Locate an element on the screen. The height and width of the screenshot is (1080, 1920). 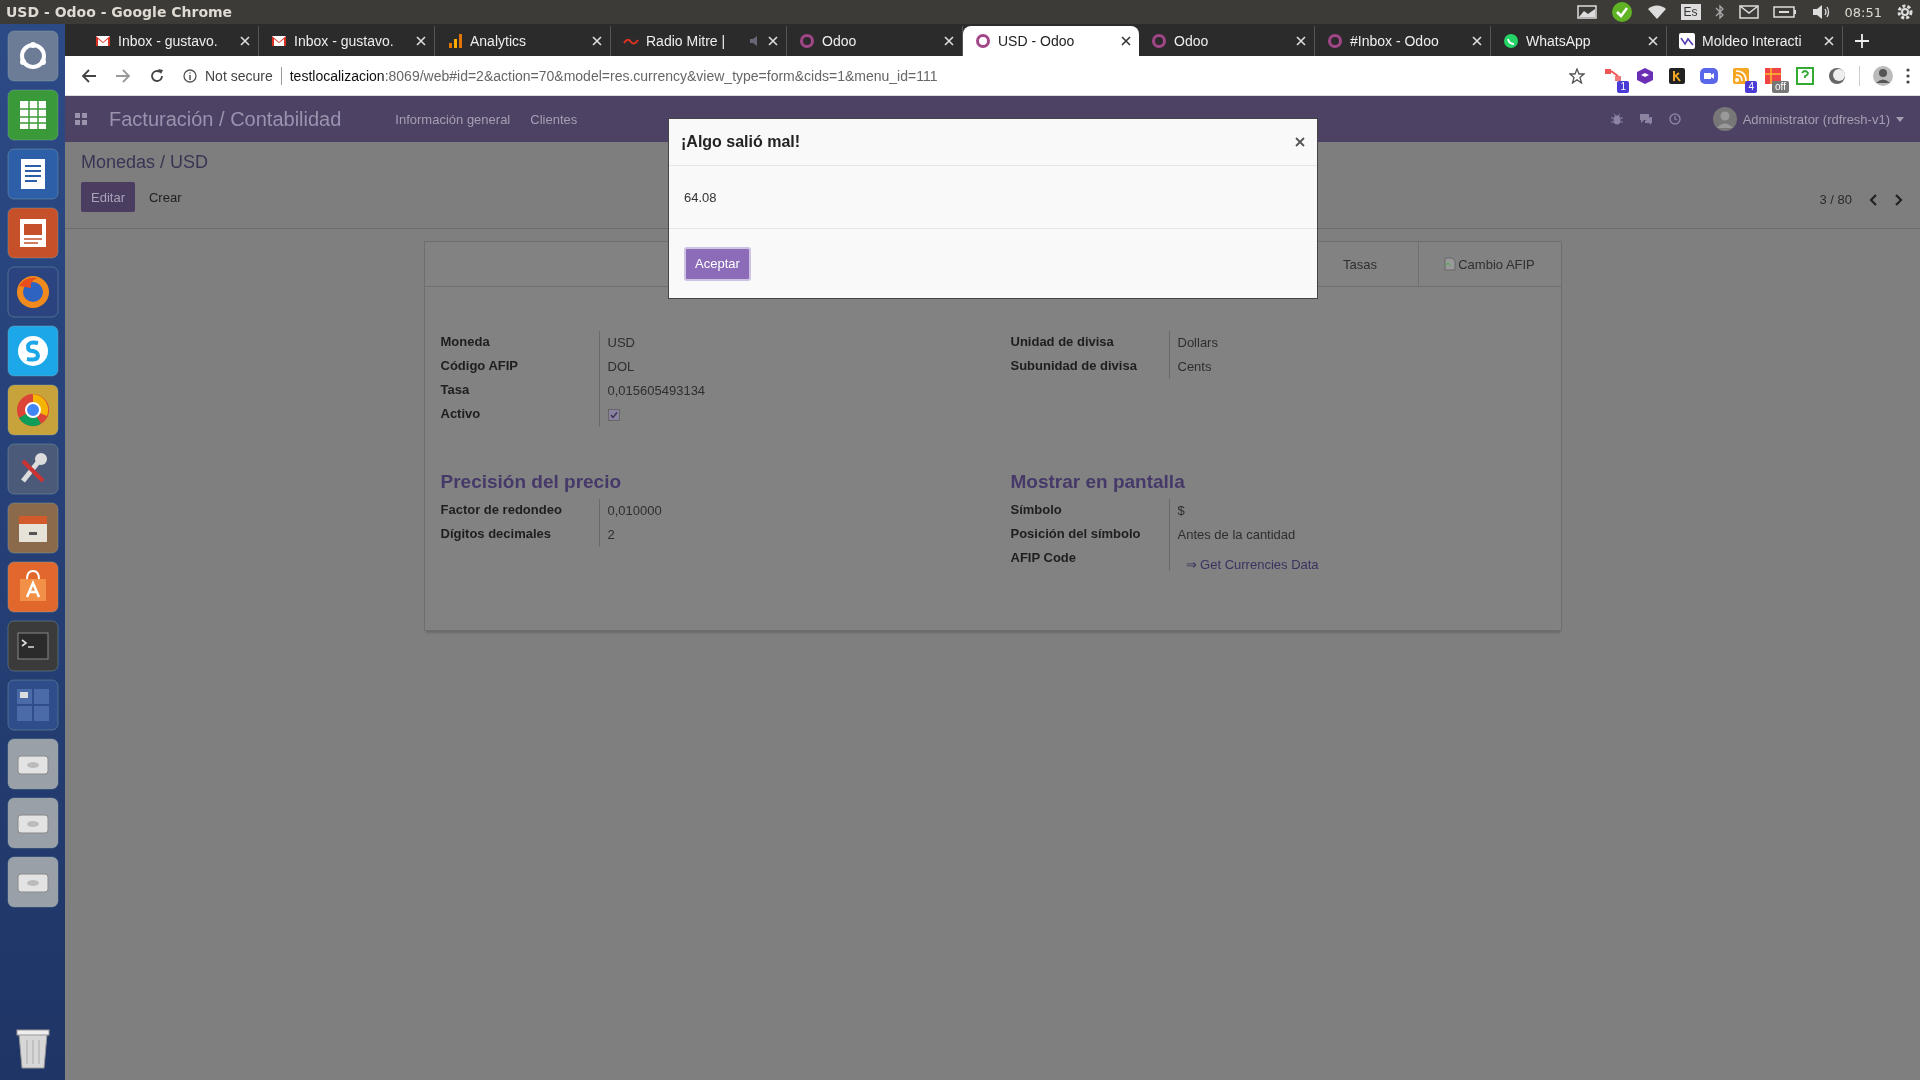
battery-icon is located at coordinates (1784, 12).